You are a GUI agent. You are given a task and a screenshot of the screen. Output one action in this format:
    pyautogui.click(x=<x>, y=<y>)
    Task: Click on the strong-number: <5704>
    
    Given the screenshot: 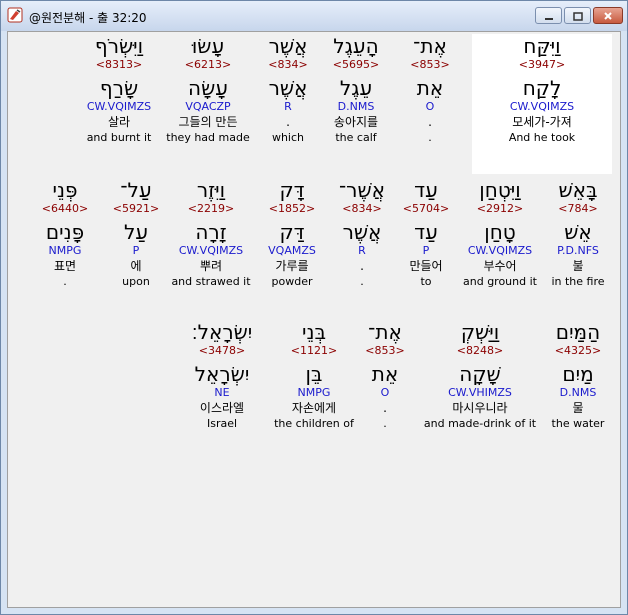 What is the action you would take?
    pyautogui.click(x=426, y=209)
    